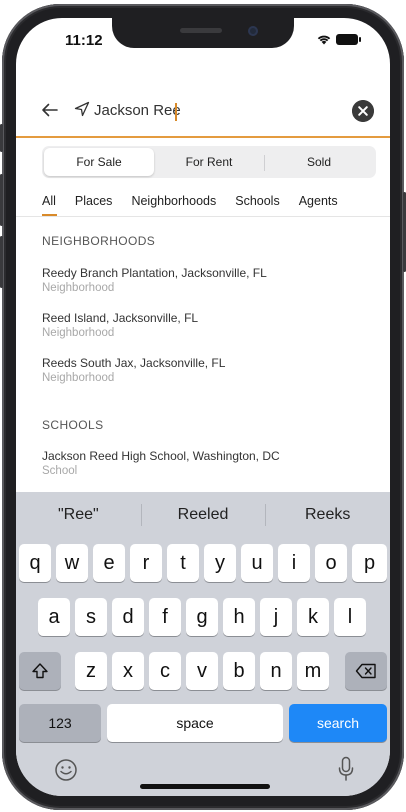 The height and width of the screenshot is (812, 406). I want to click on clear-icon, so click(363, 111).